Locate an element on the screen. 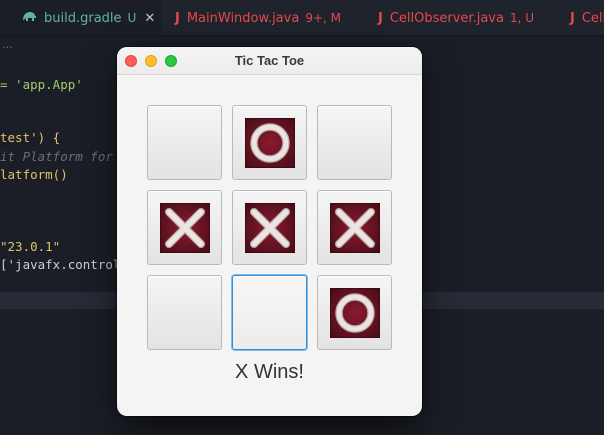  board-cell-r0-c1 is located at coordinates (269, 142).